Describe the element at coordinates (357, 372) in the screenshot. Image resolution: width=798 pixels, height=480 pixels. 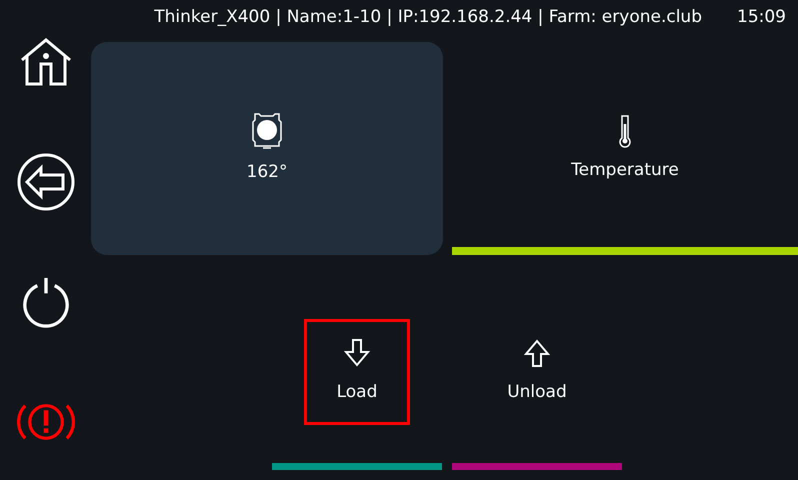
I see `action-button: Load` at that location.